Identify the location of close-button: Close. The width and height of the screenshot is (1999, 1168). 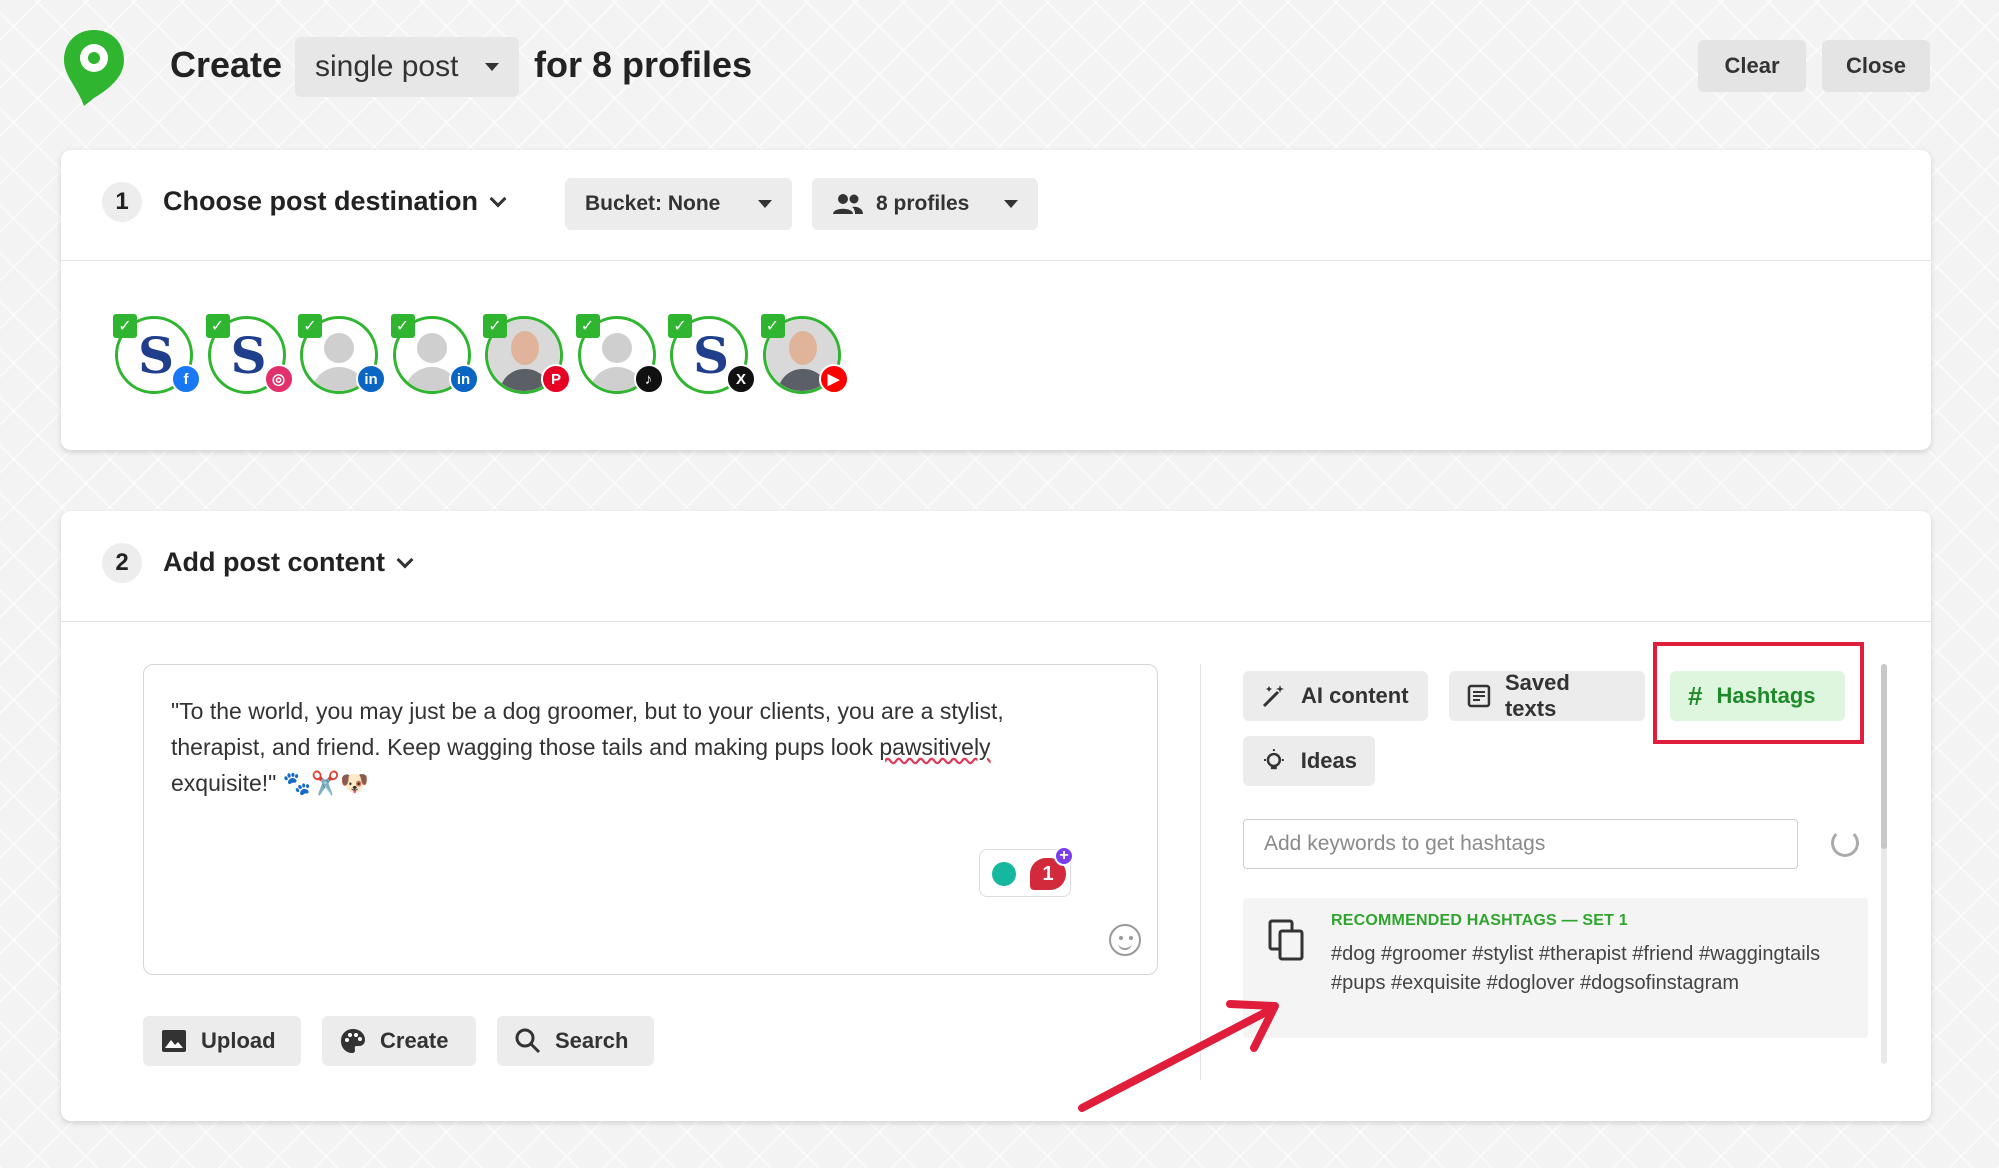
(1876, 66).